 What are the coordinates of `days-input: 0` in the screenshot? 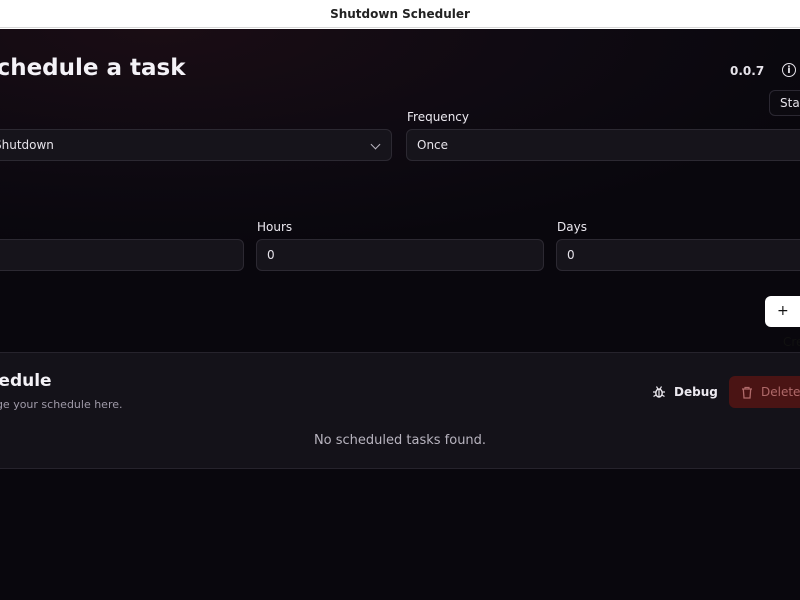 It's located at (678, 255).